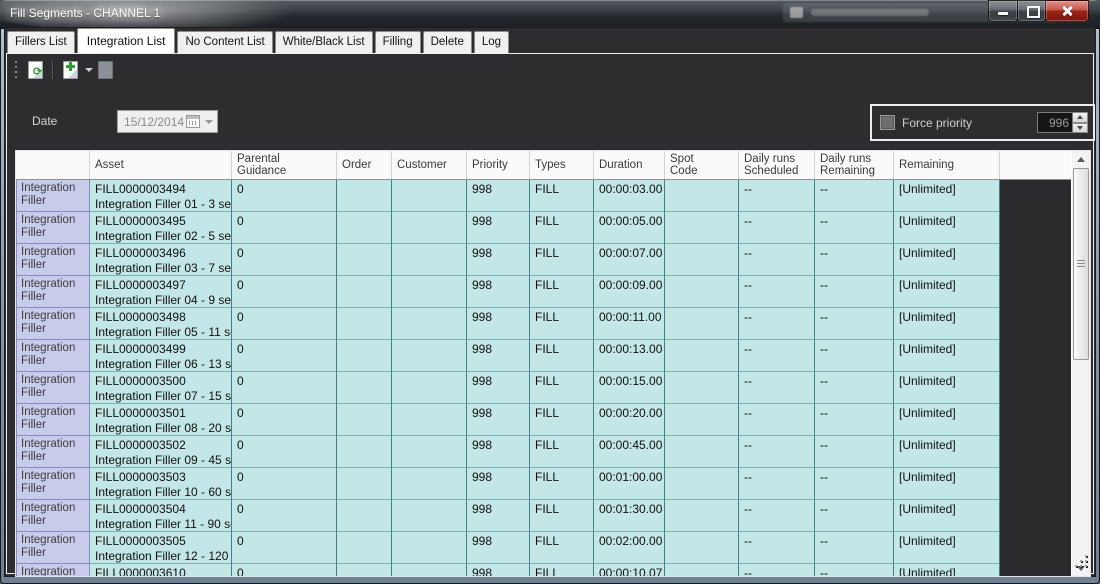 The height and width of the screenshot is (584, 1100). Describe the element at coordinates (89, 70) in the screenshot. I see `new-item-dropdown-arrow-icon` at that location.